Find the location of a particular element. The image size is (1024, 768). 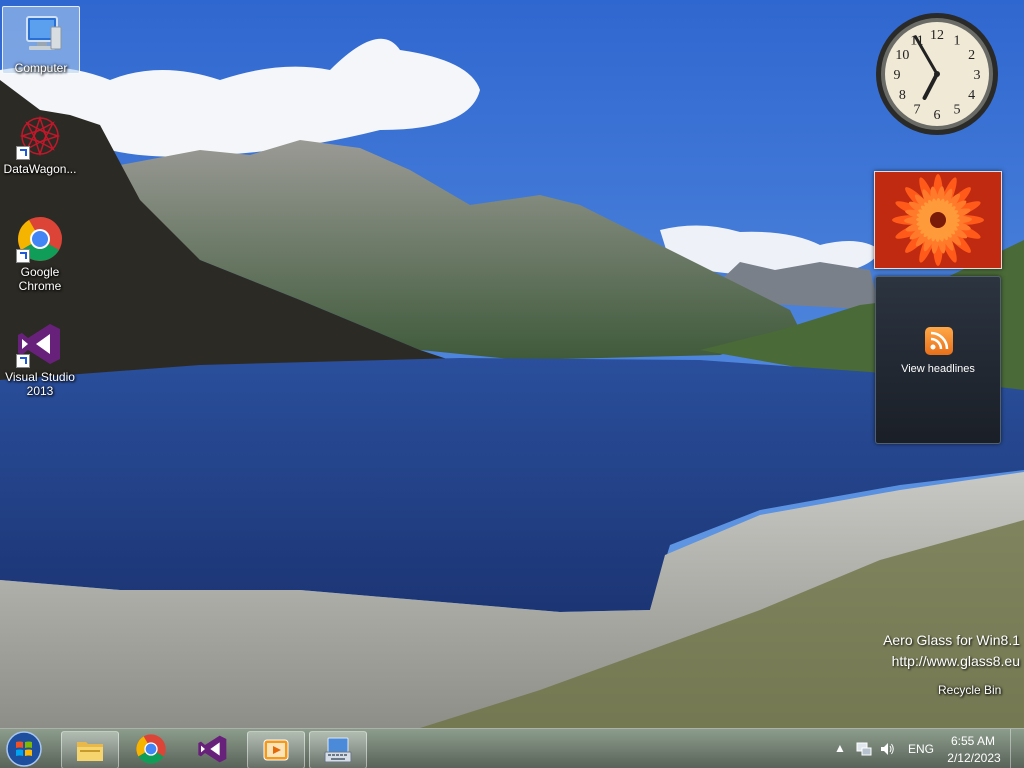

computer-icon is located at coordinates (41, 35).